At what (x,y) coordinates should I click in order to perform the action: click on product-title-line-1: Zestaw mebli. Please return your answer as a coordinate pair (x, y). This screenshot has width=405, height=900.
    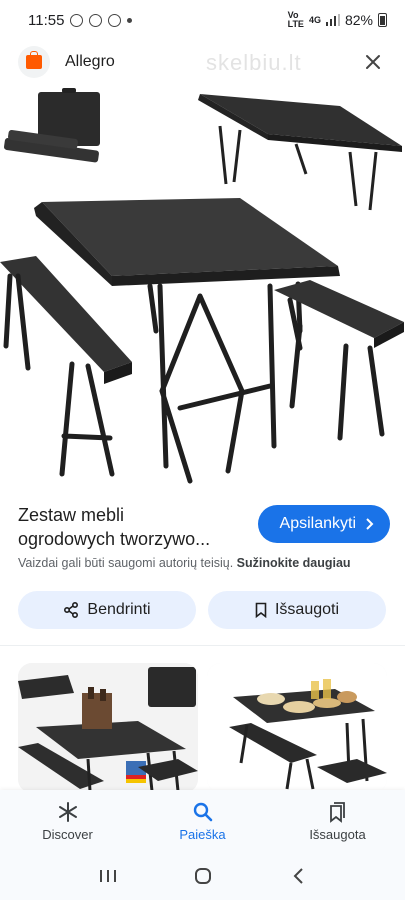
    Looking at the image, I should click on (71, 515).